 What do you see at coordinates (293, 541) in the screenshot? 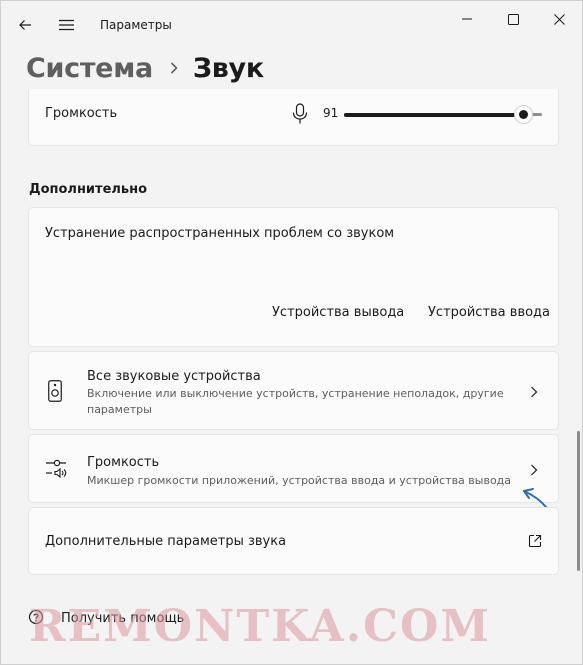
I see `more-sound-settings-row: Дополнительные параметры звука` at bounding box center [293, 541].